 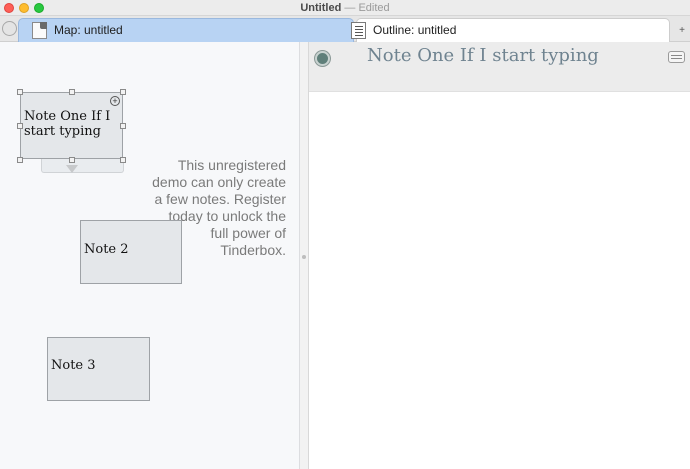 What do you see at coordinates (88, 30) in the screenshot?
I see `tab-map-label: Map: untitled` at bounding box center [88, 30].